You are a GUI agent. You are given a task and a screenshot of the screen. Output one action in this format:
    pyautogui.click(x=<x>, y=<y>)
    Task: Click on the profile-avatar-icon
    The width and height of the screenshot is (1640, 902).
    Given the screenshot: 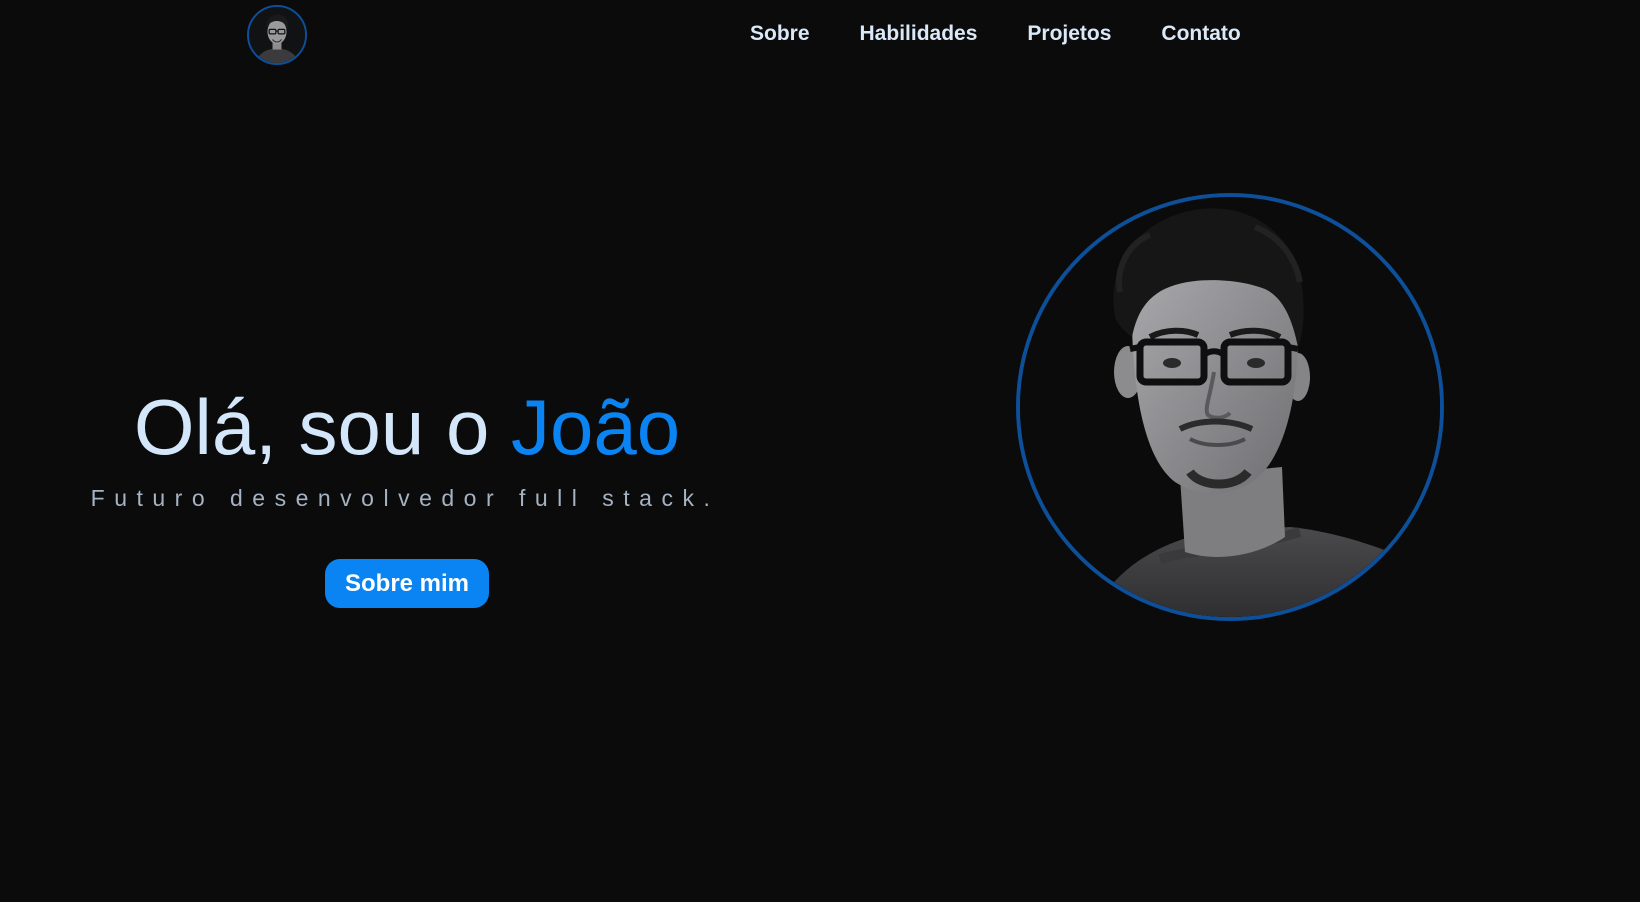 What is the action you would take?
    pyautogui.click(x=277, y=35)
    